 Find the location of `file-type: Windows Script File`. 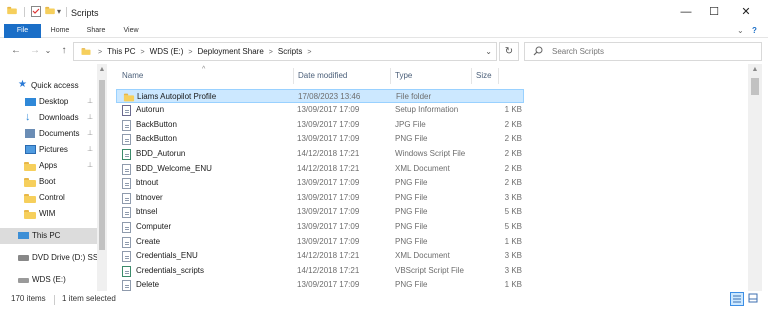

file-type: Windows Script File is located at coordinates (430, 153).